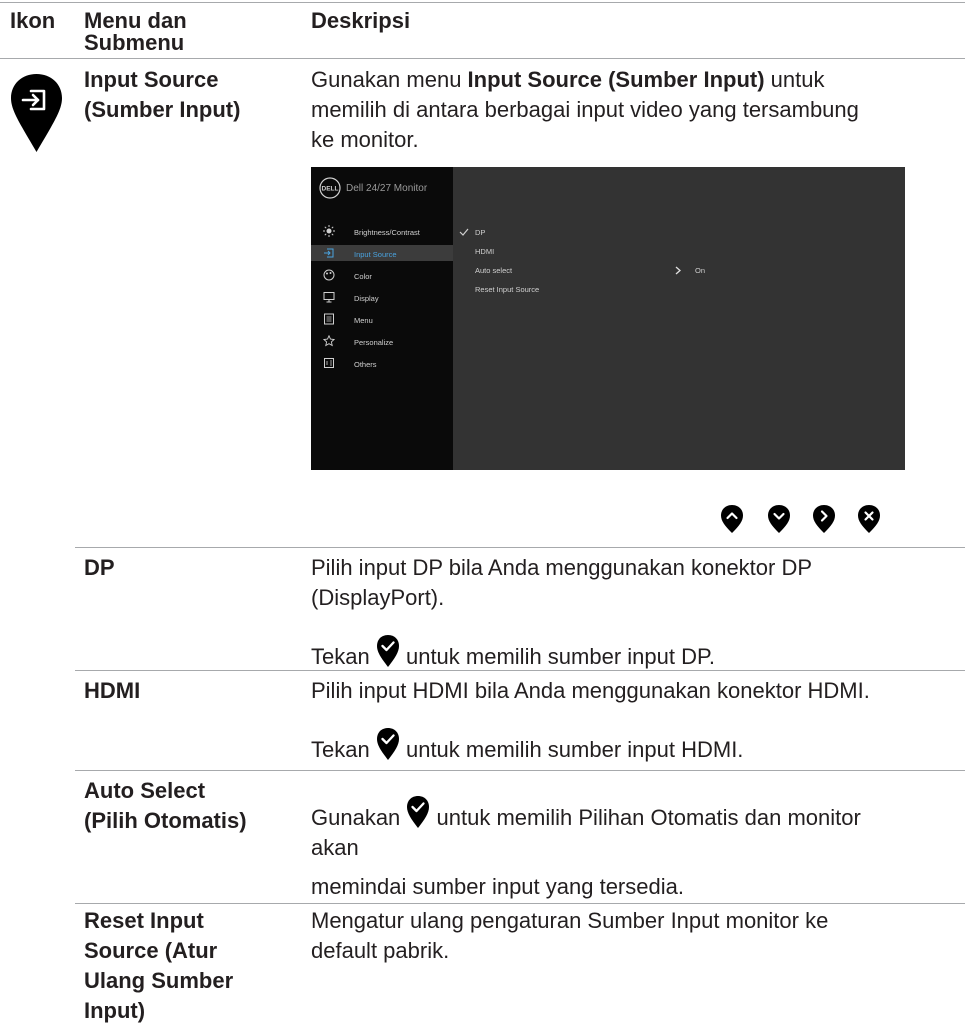 Image resolution: width=965 pixels, height=1026 pixels. I want to click on down-button-icon, so click(779, 519).